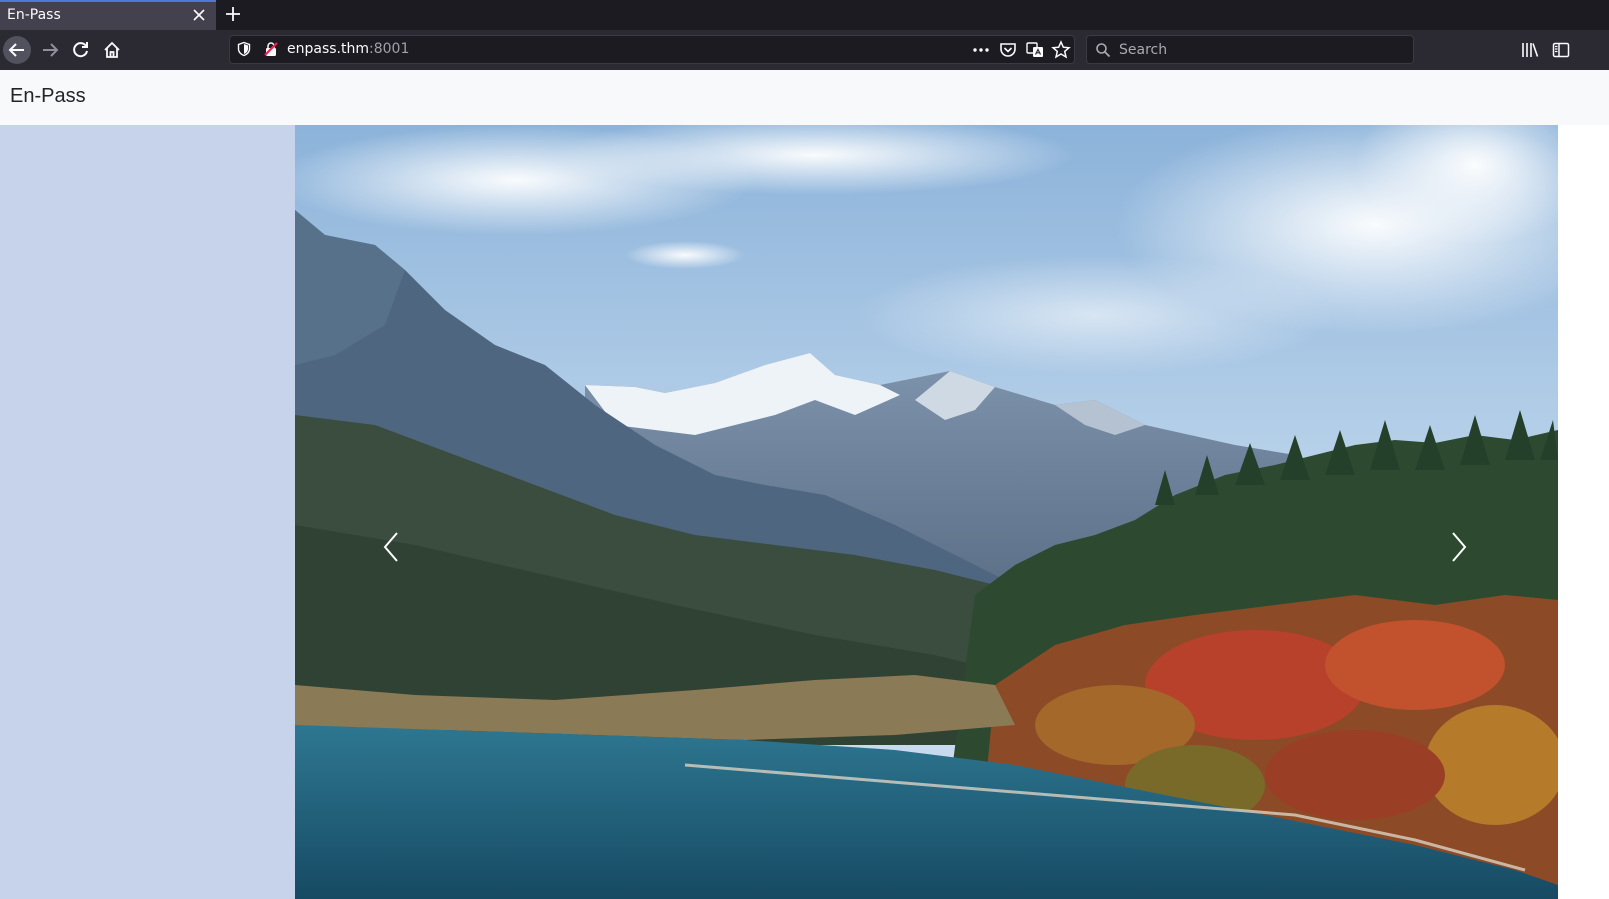 The image size is (1609, 899). Describe the element at coordinates (1530, 50) in the screenshot. I see `library-icon` at that location.